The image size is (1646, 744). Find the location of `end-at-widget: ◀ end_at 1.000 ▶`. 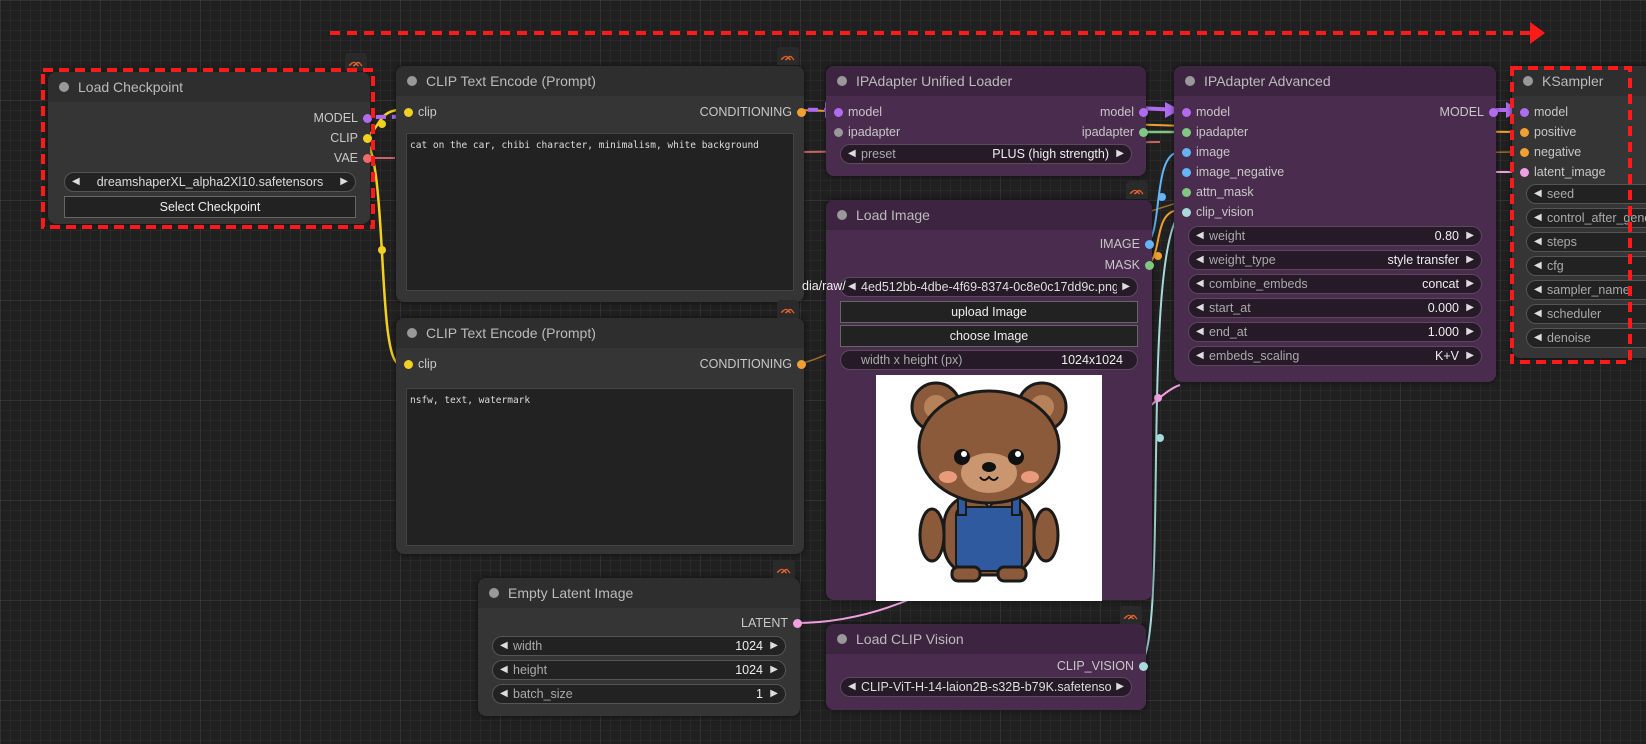

end-at-widget: ◀ end_at 1.000 ▶ is located at coordinates (1335, 332).